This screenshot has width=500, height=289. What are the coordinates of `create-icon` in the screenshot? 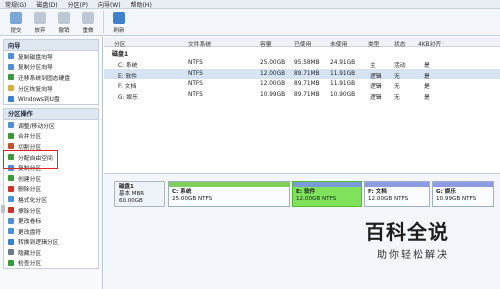 It's located at (11, 178).